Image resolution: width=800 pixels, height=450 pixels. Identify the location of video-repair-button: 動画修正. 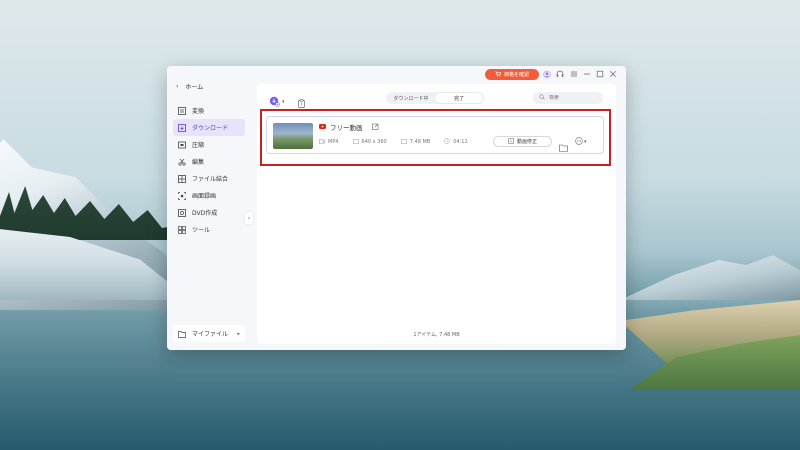
(522, 141).